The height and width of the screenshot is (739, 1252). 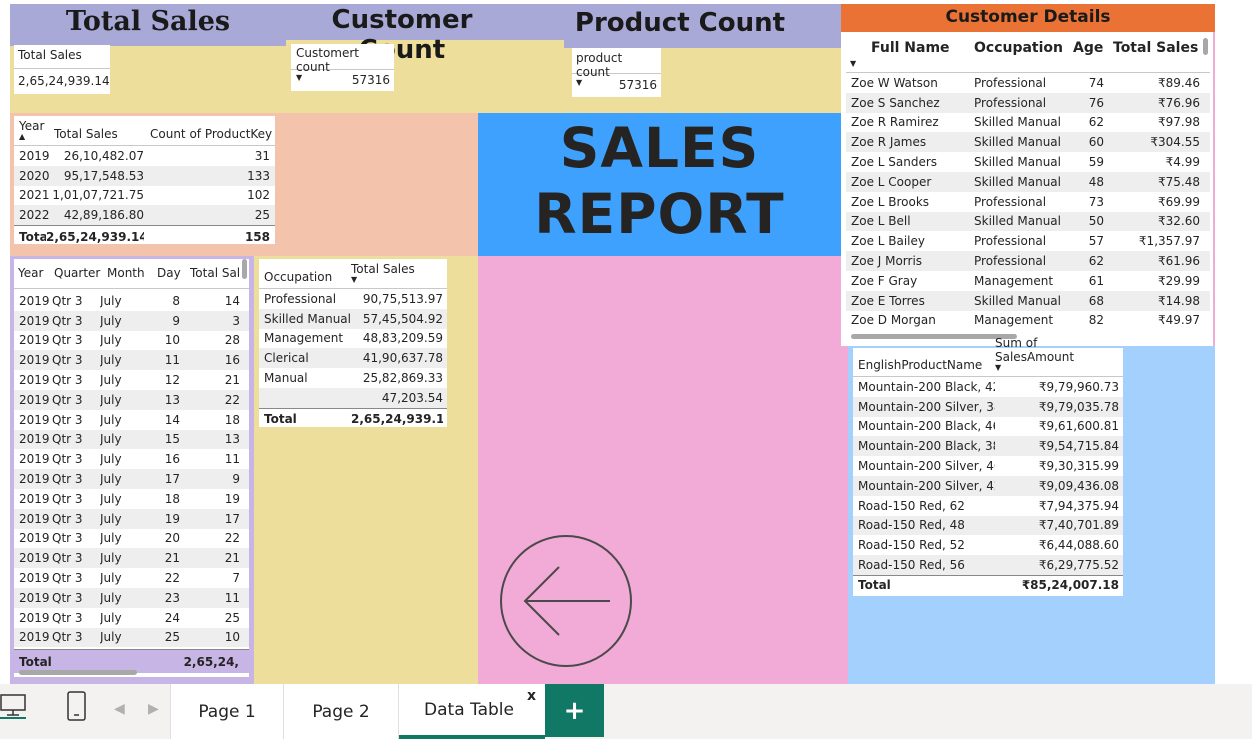 What do you see at coordinates (1093, 54) in the screenshot?
I see `age-col-header: Age` at bounding box center [1093, 54].